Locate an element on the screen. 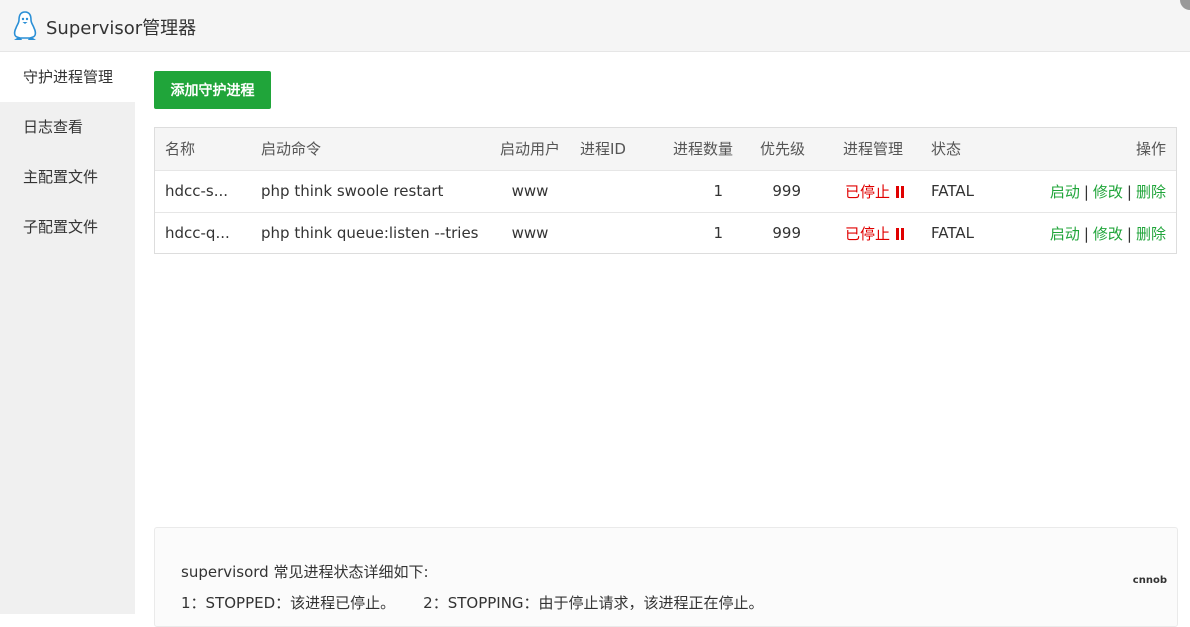  info-title: supervisord 常见进程状态详细如下: is located at coordinates (305, 572).